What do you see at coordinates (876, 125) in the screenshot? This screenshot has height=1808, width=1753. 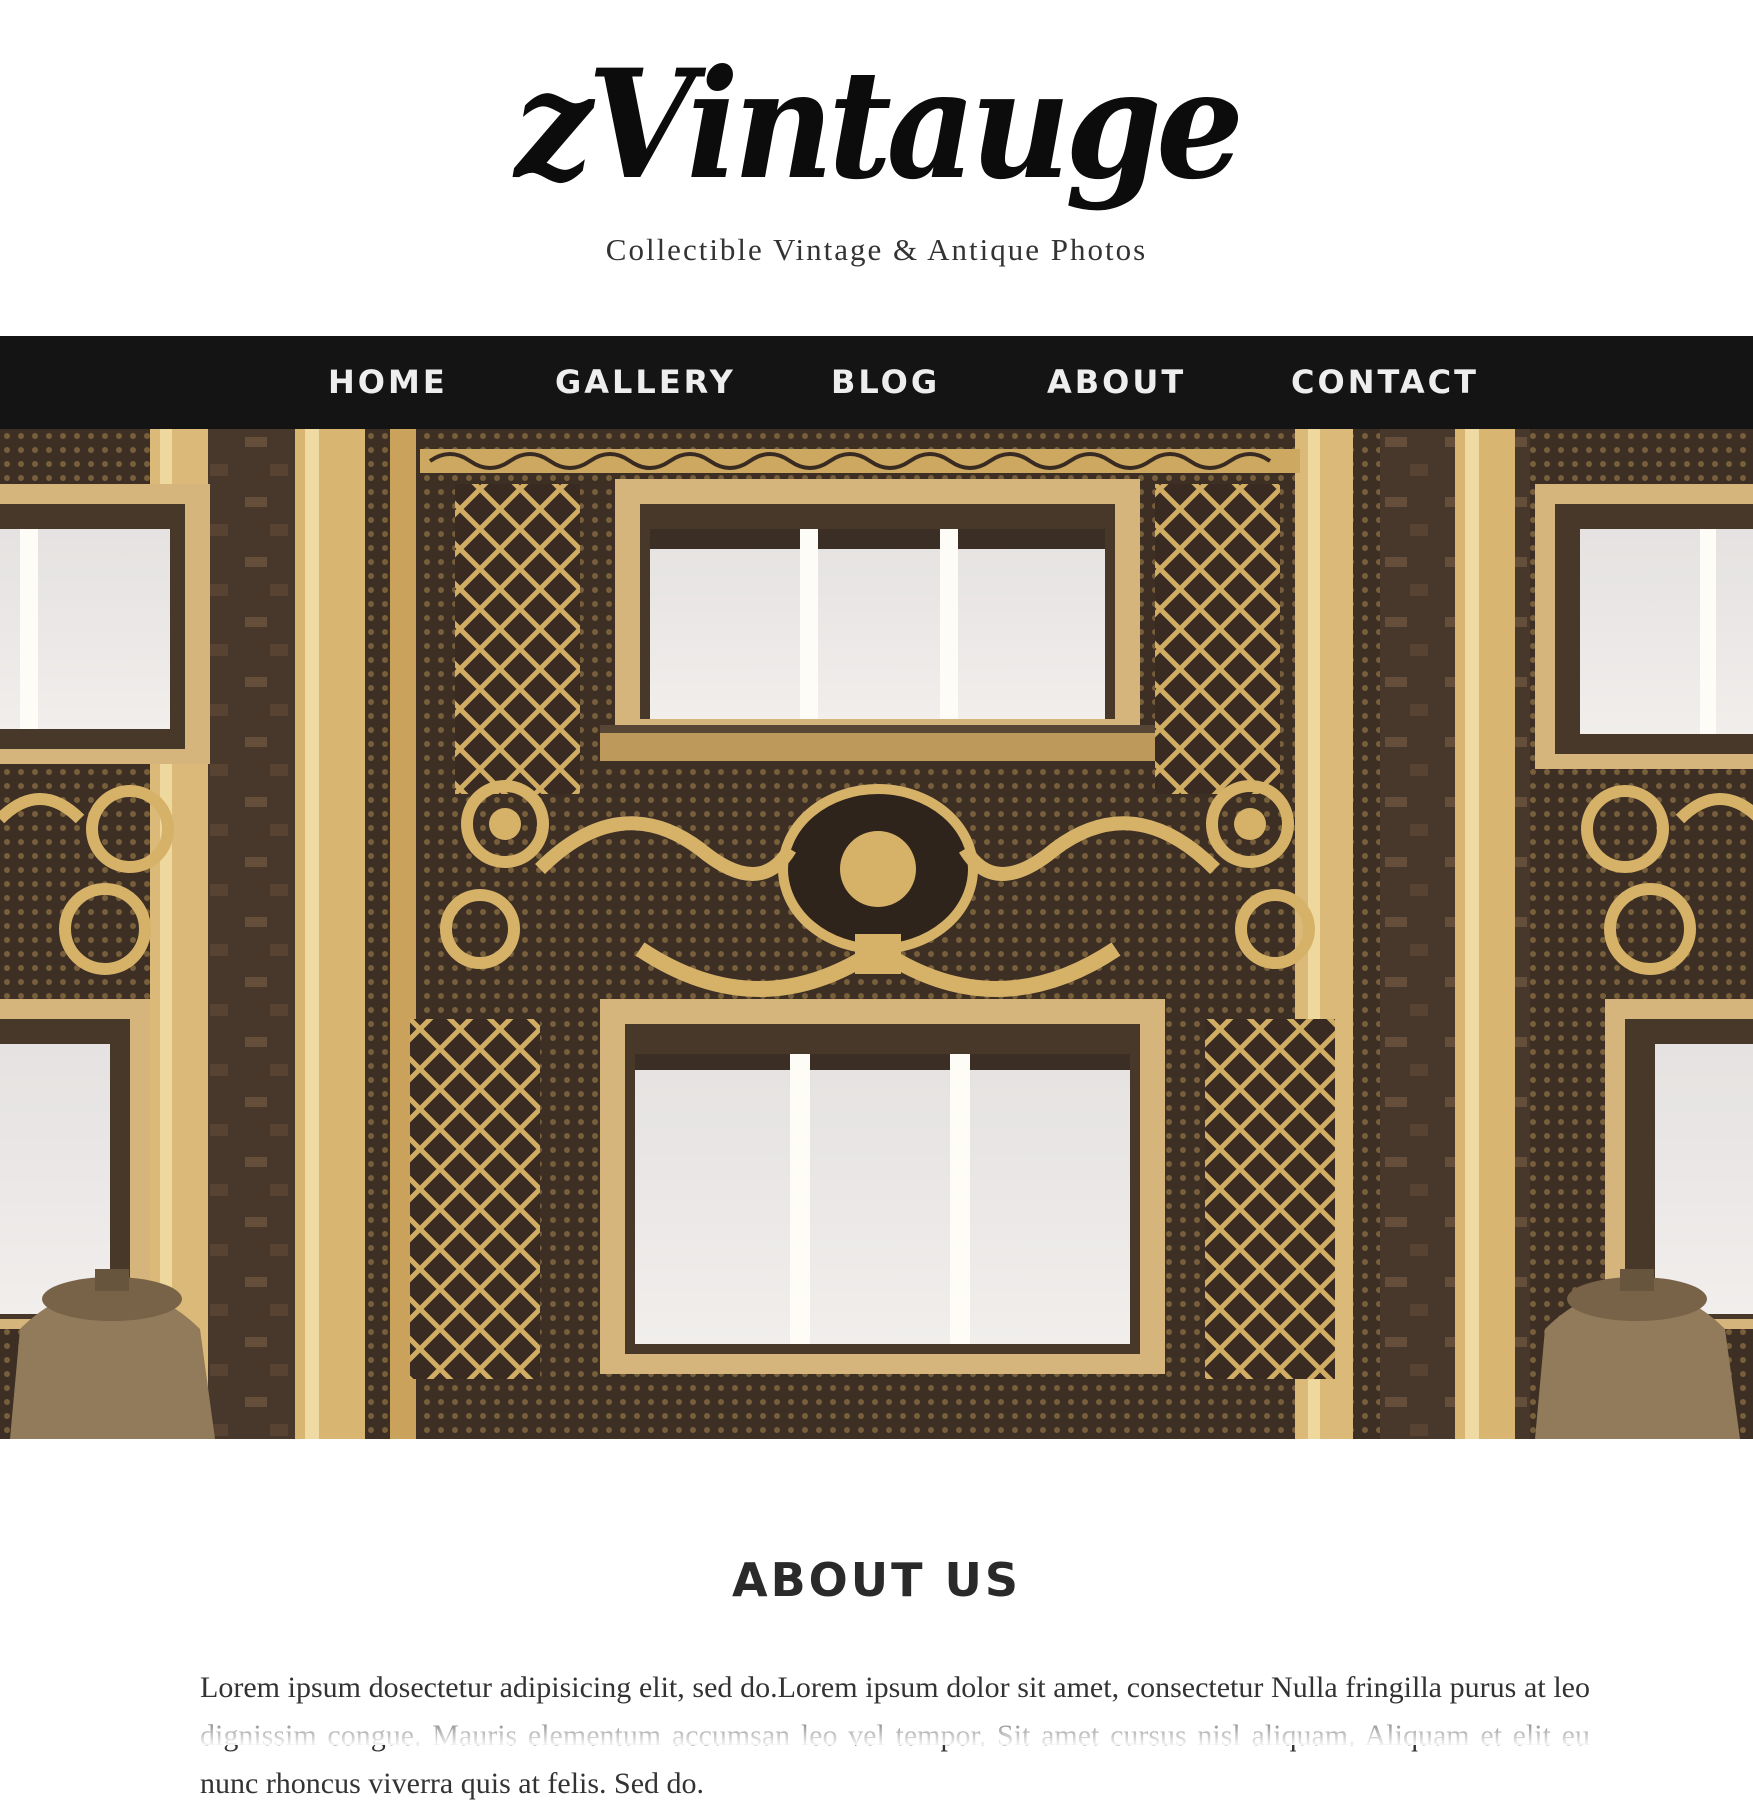 I see `site-logo: zVintauge` at bounding box center [876, 125].